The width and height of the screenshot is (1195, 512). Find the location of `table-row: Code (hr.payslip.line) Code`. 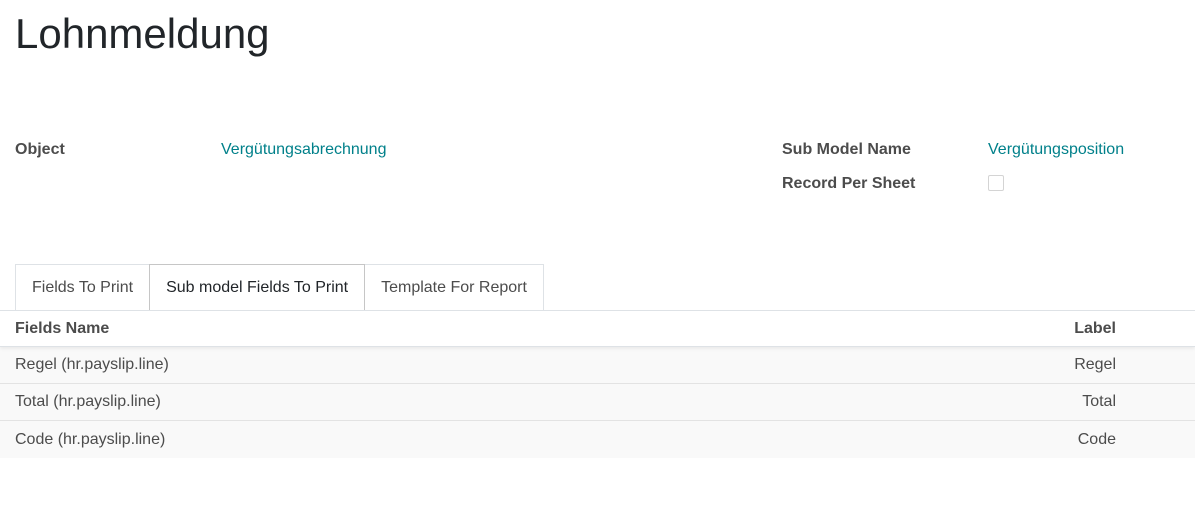

table-row: Code (hr.payslip.line) Code is located at coordinates (597, 439).